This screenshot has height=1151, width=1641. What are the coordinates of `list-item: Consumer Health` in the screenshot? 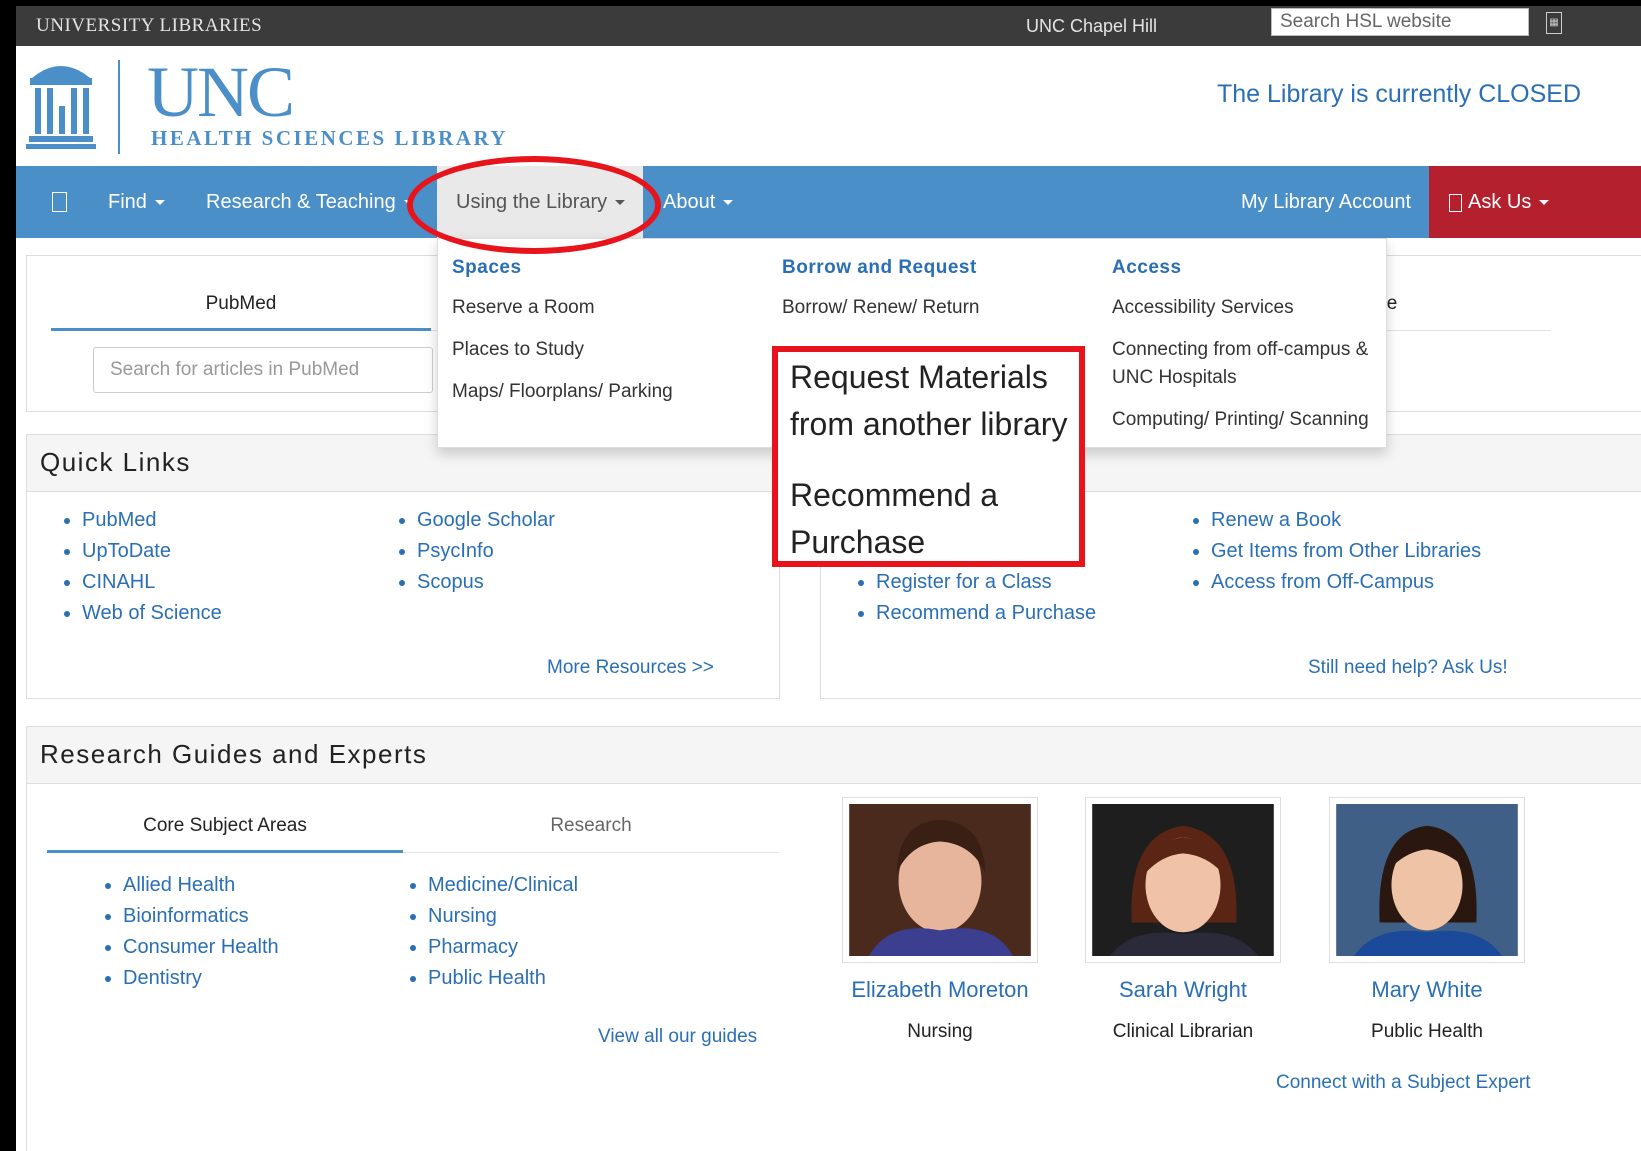 It's located at (201, 947).